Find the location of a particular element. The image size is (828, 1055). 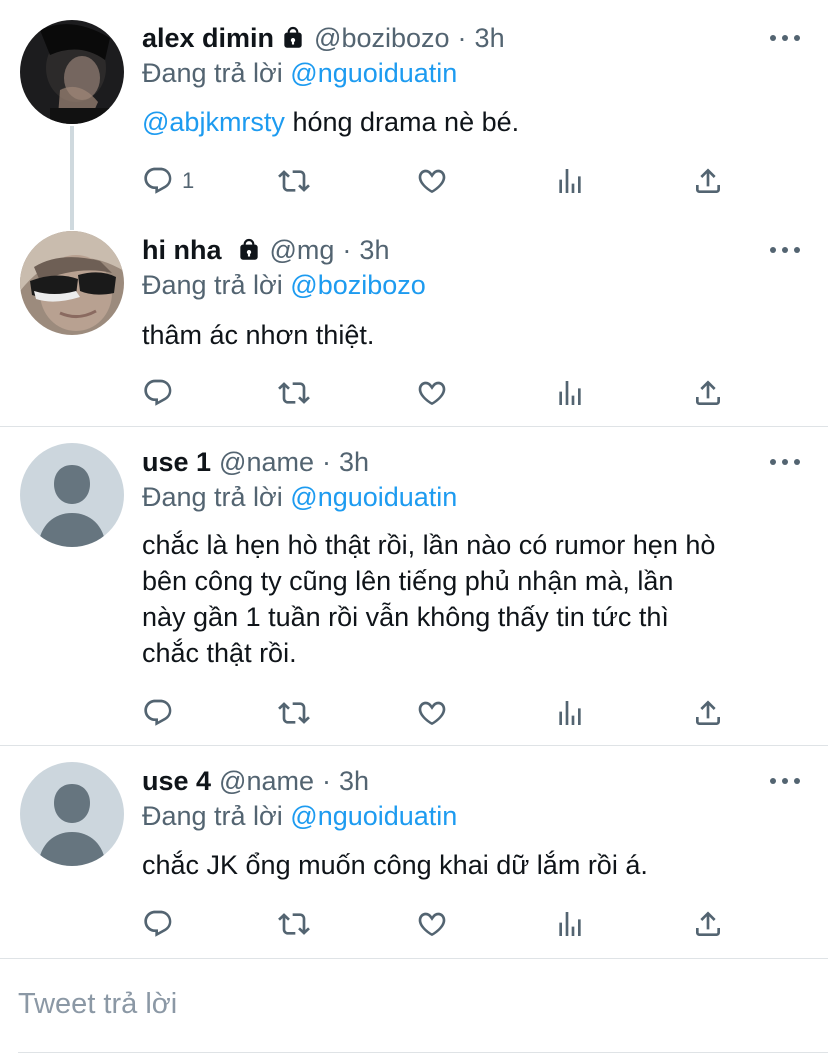

replying-to-handle: @bozibozo is located at coordinates (358, 285).